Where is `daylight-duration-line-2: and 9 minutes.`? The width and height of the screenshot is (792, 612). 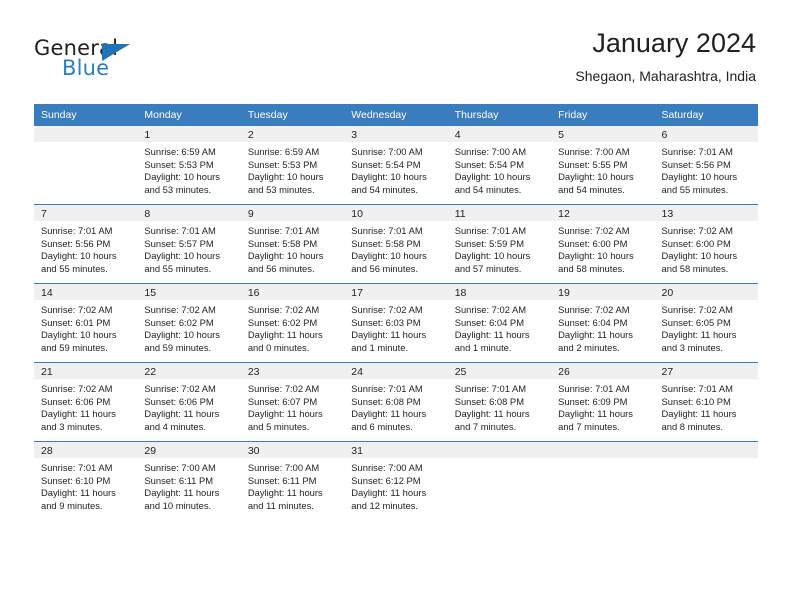 daylight-duration-line-2: and 9 minutes. is located at coordinates (72, 505).